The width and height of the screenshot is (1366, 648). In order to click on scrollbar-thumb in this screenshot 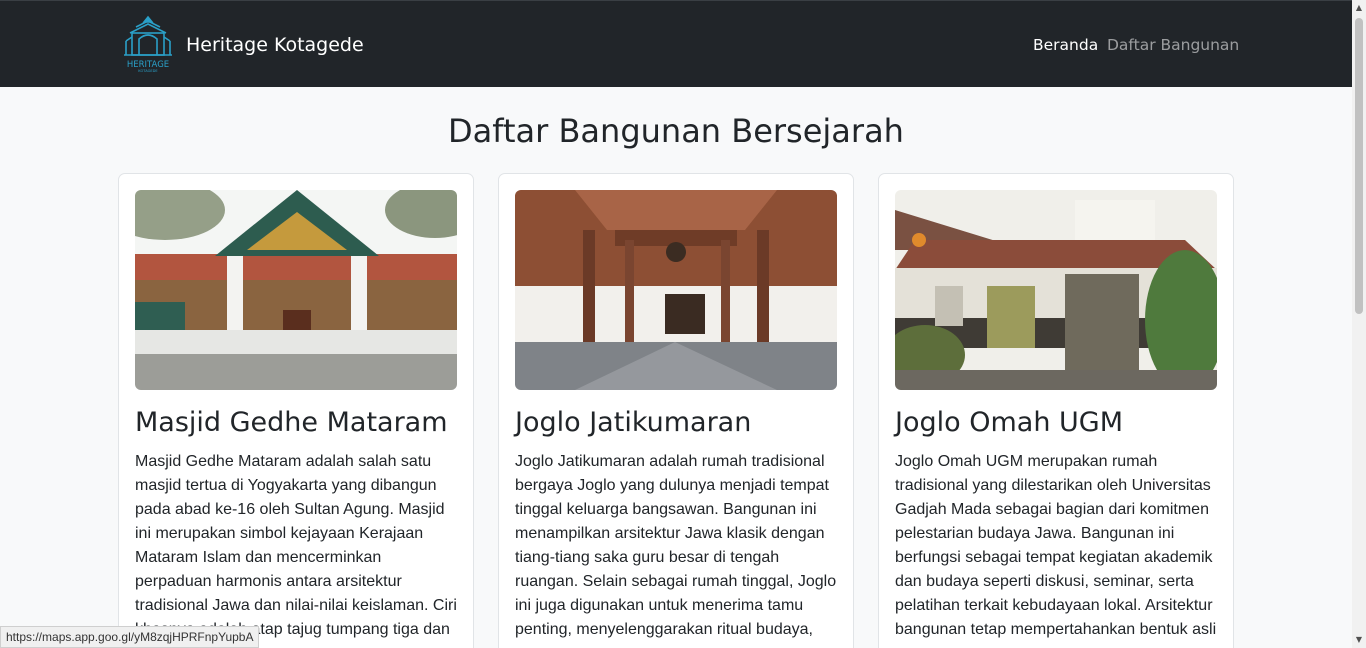, I will do `click(1359, 166)`.